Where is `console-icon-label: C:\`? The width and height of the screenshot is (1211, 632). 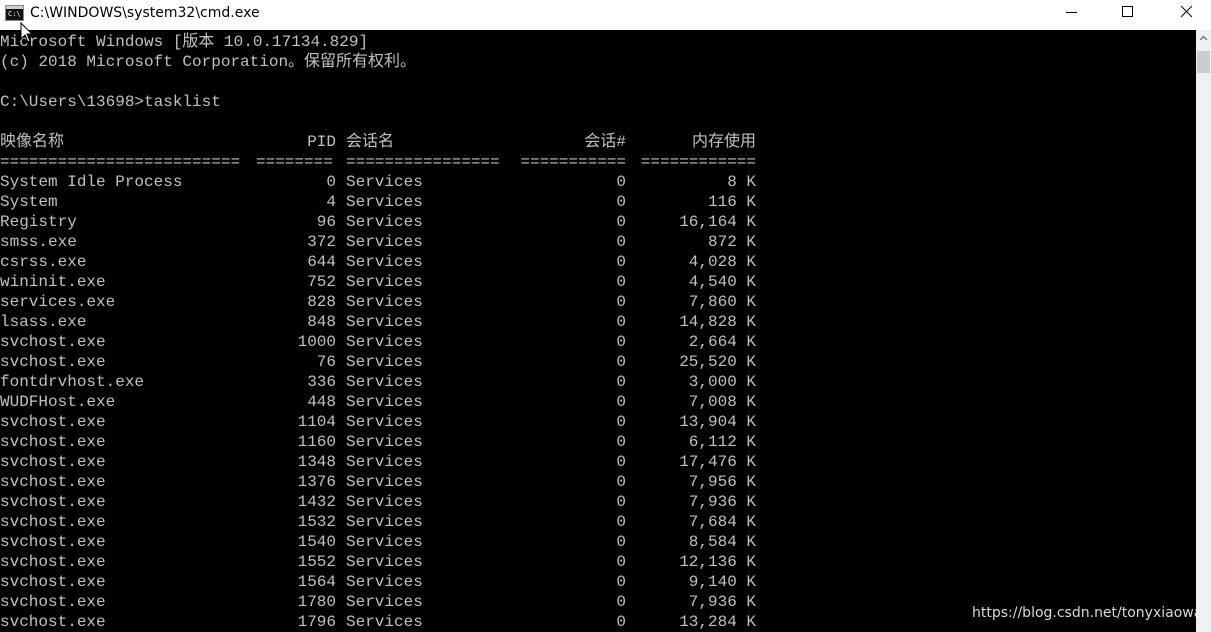 console-icon-label: C:\ is located at coordinates (14, 14).